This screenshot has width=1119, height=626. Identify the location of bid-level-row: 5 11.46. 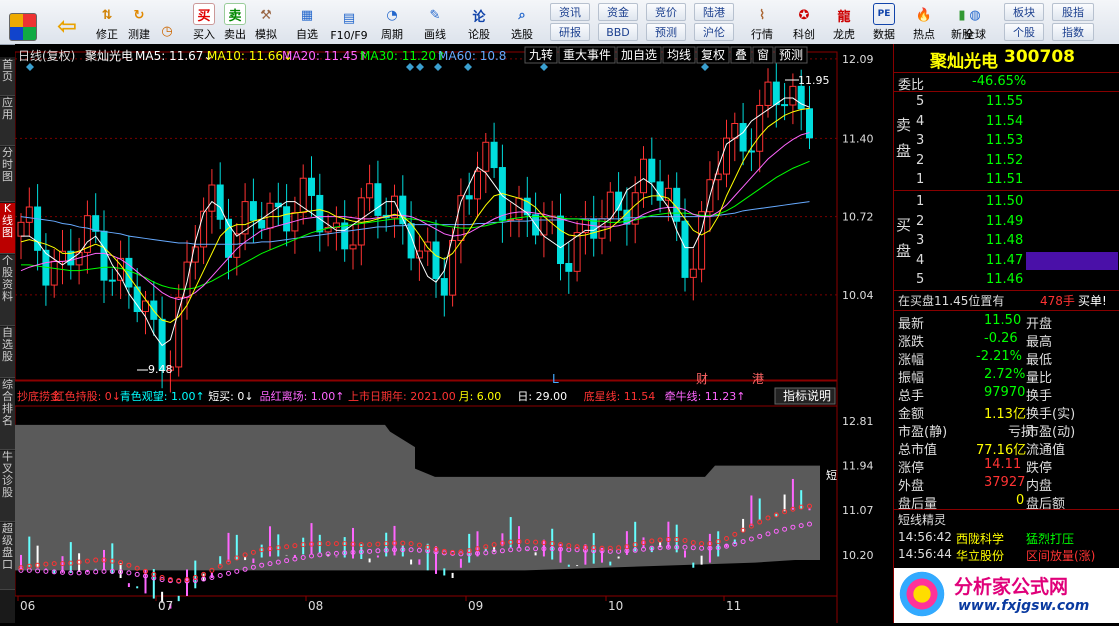
(1006, 280).